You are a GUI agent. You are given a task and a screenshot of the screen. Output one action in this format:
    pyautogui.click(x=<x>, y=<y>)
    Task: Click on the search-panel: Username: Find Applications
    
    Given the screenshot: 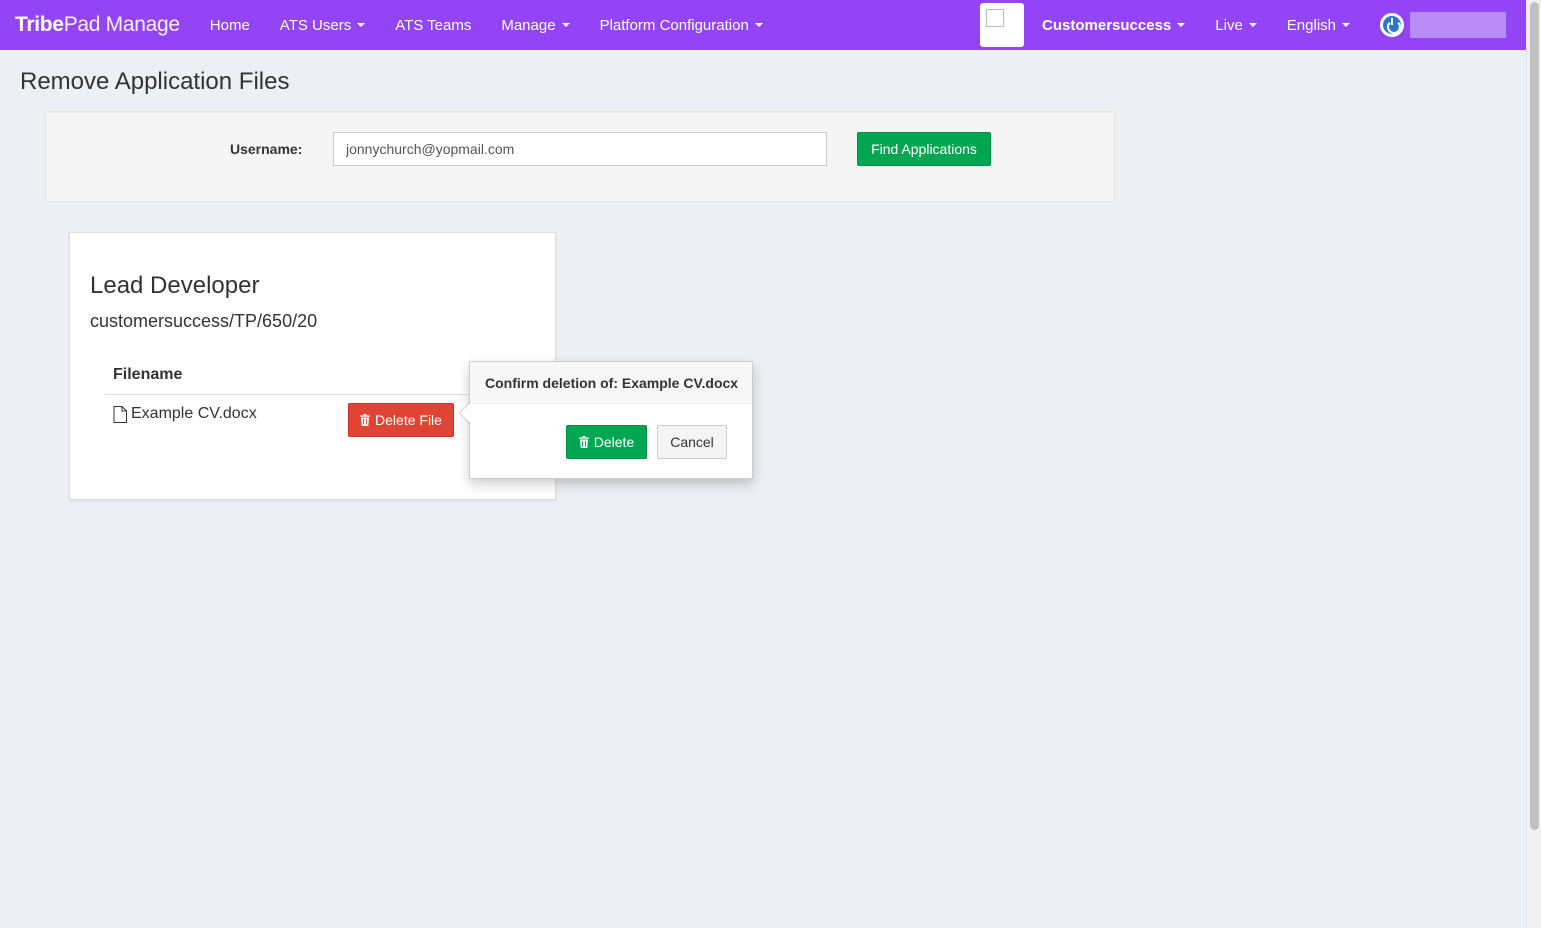 What is the action you would take?
    pyautogui.click(x=580, y=156)
    